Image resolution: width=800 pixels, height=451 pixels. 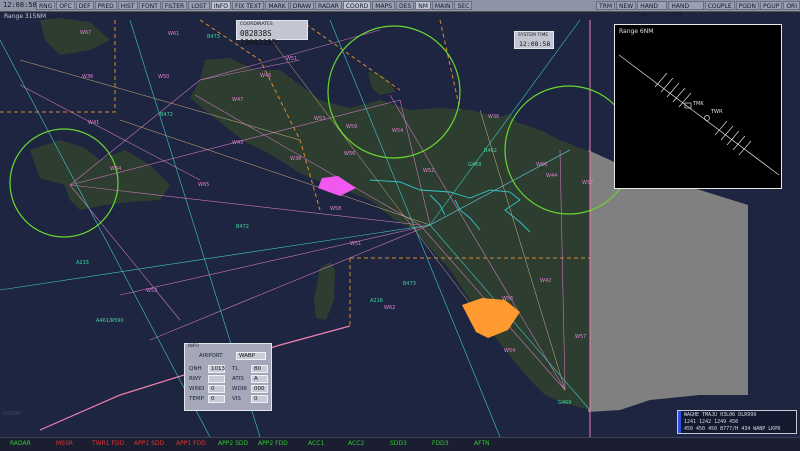 What do you see at coordinates (791, 5) in the screenshot?
I see `right-ori-button: ORI` at bounding box center [791, 5].